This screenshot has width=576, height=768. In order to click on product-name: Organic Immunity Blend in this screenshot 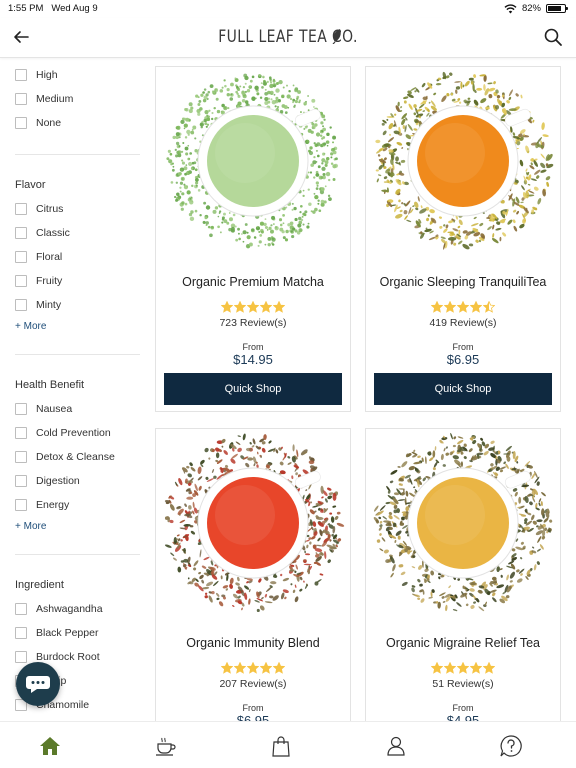, I will do `click(253, 643)`.